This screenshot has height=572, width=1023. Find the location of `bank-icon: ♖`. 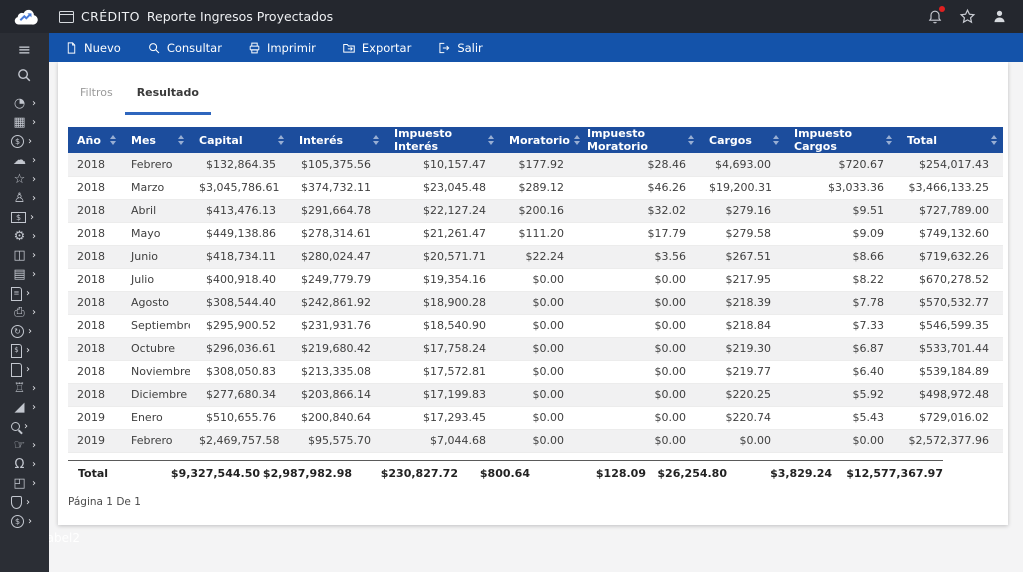

bank-icon: ♖ is located at coordinates (19, 388).